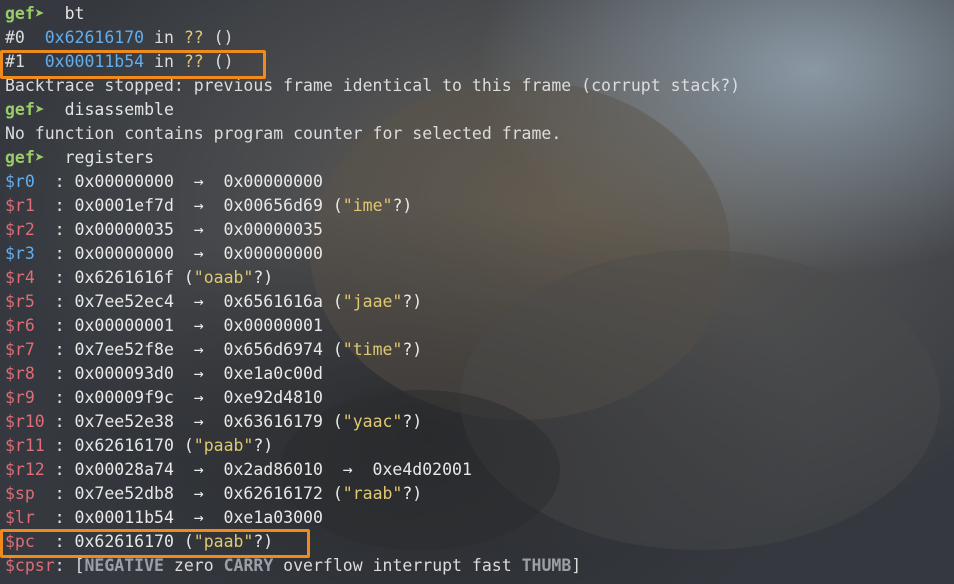 The height and width of the screenshot is (584, 954). I want to click on register-row: $r8 : 0x000093d0 → 0xe1a0c00d, so click(372, 374).